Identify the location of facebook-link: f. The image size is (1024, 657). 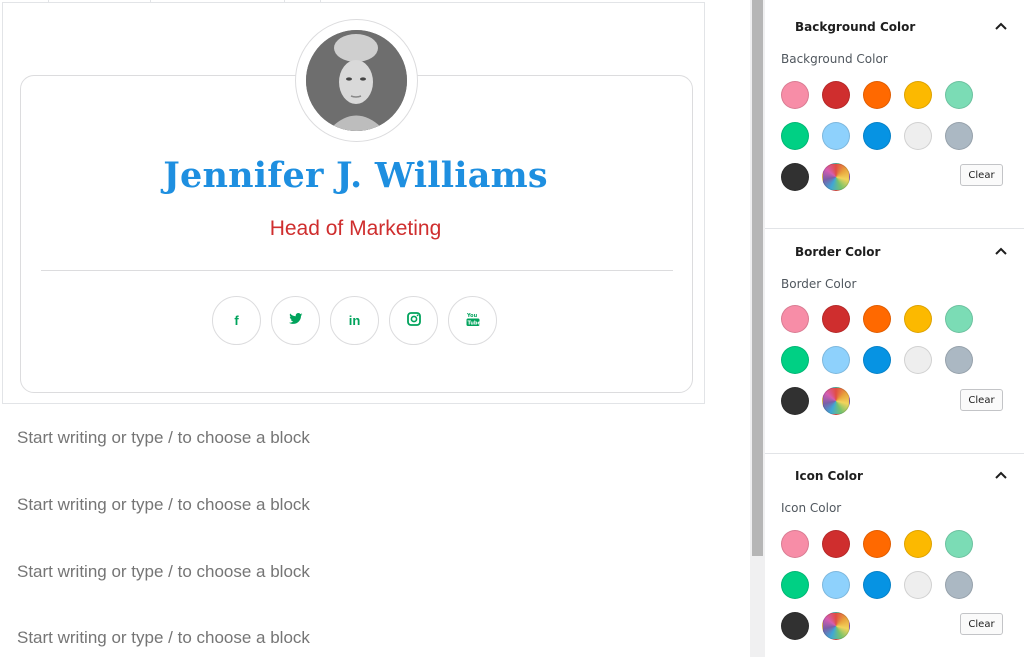
(236, 320).